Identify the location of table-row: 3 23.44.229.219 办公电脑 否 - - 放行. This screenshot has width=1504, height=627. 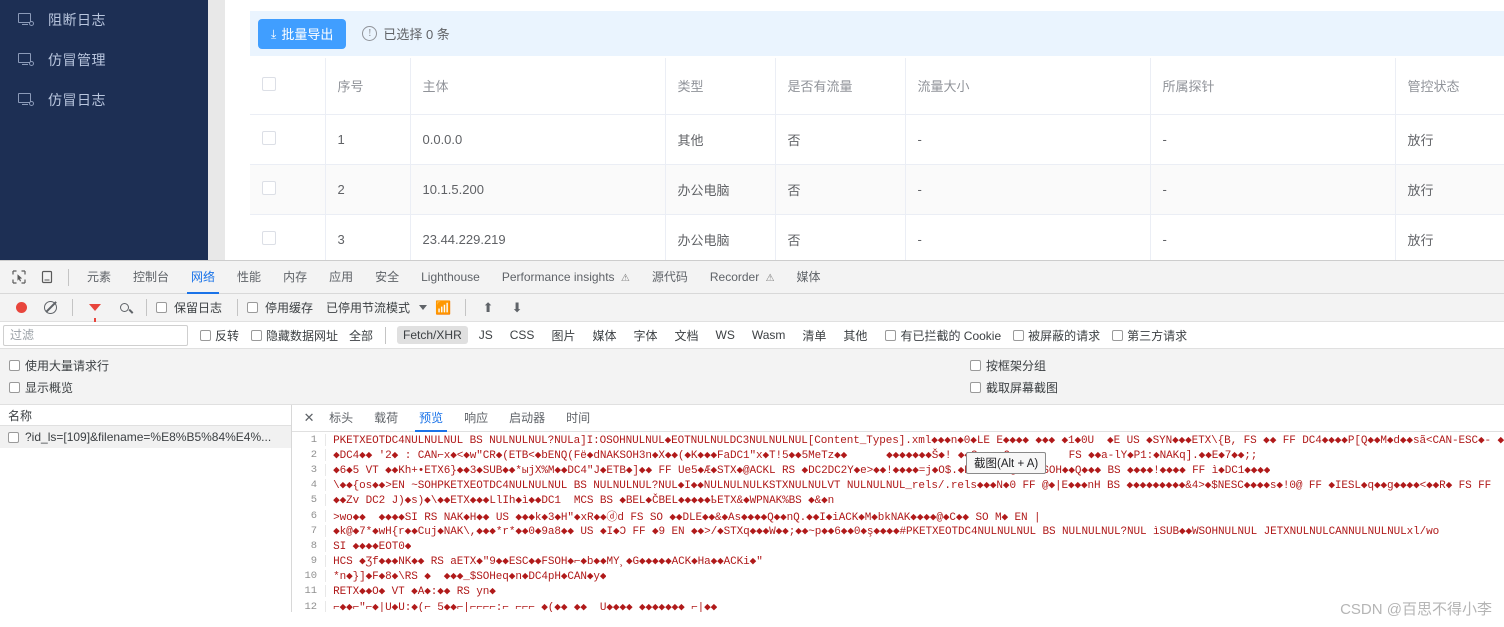
(877, 239).